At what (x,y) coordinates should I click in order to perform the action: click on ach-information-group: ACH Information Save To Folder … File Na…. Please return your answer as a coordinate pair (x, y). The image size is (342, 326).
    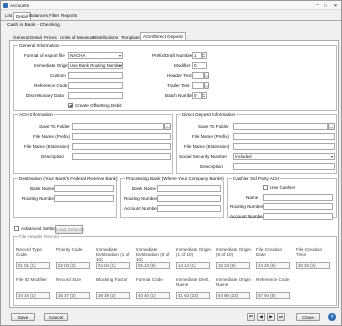
    Looking at the image, I should click on (93, 143).